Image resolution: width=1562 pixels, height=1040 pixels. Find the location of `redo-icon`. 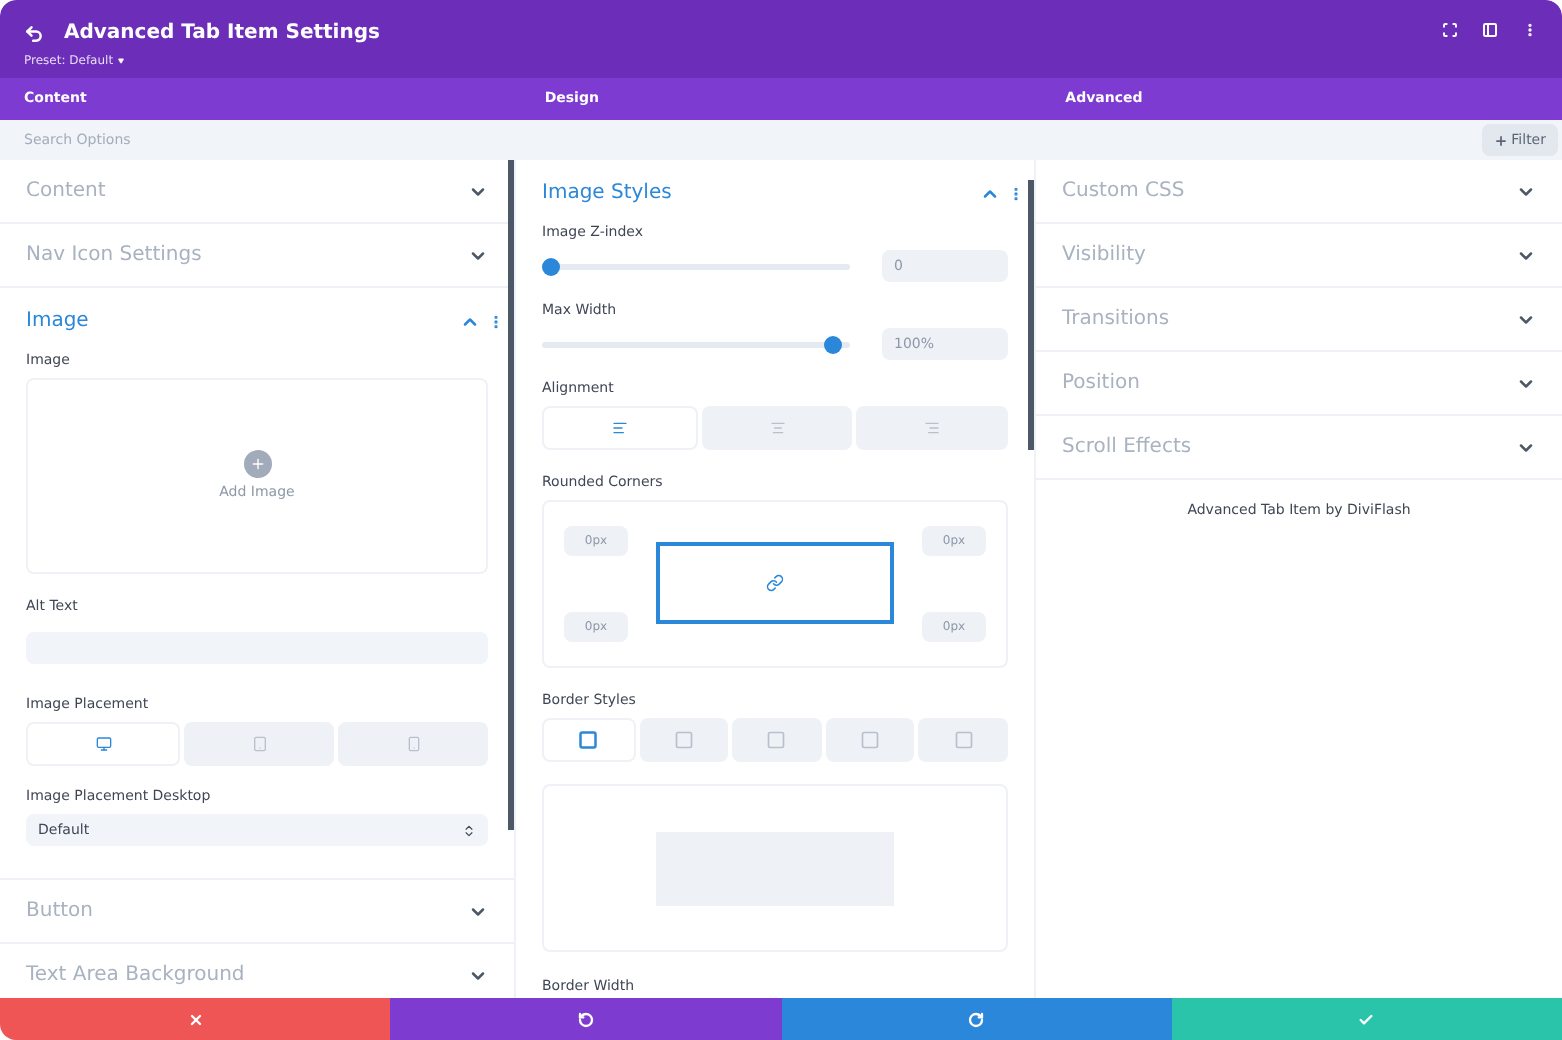

redo-icon is located at coordinates (976, 1019).